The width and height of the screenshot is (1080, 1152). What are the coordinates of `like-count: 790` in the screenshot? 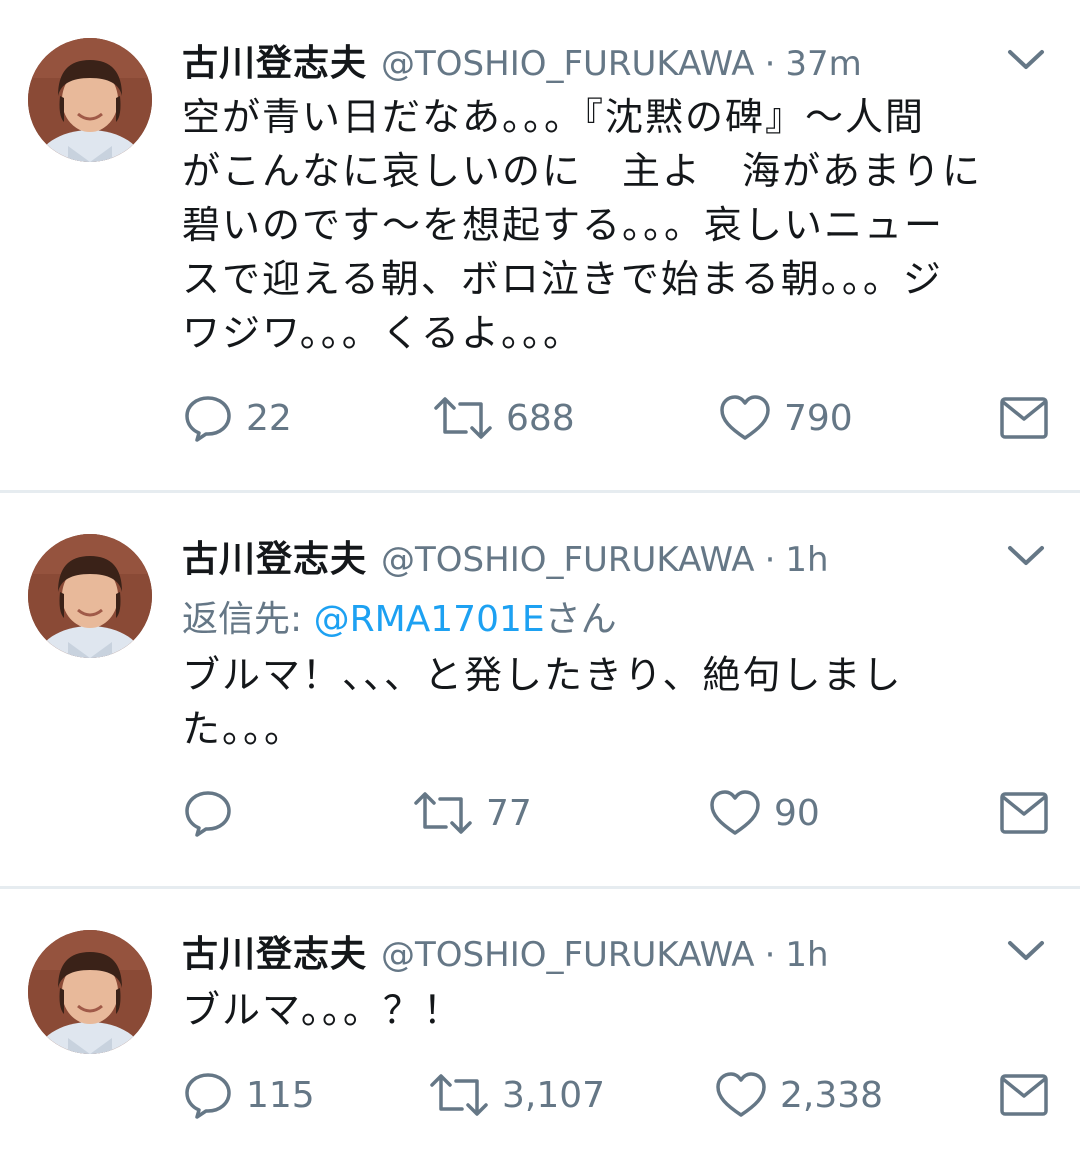 It's located at (818, 418).